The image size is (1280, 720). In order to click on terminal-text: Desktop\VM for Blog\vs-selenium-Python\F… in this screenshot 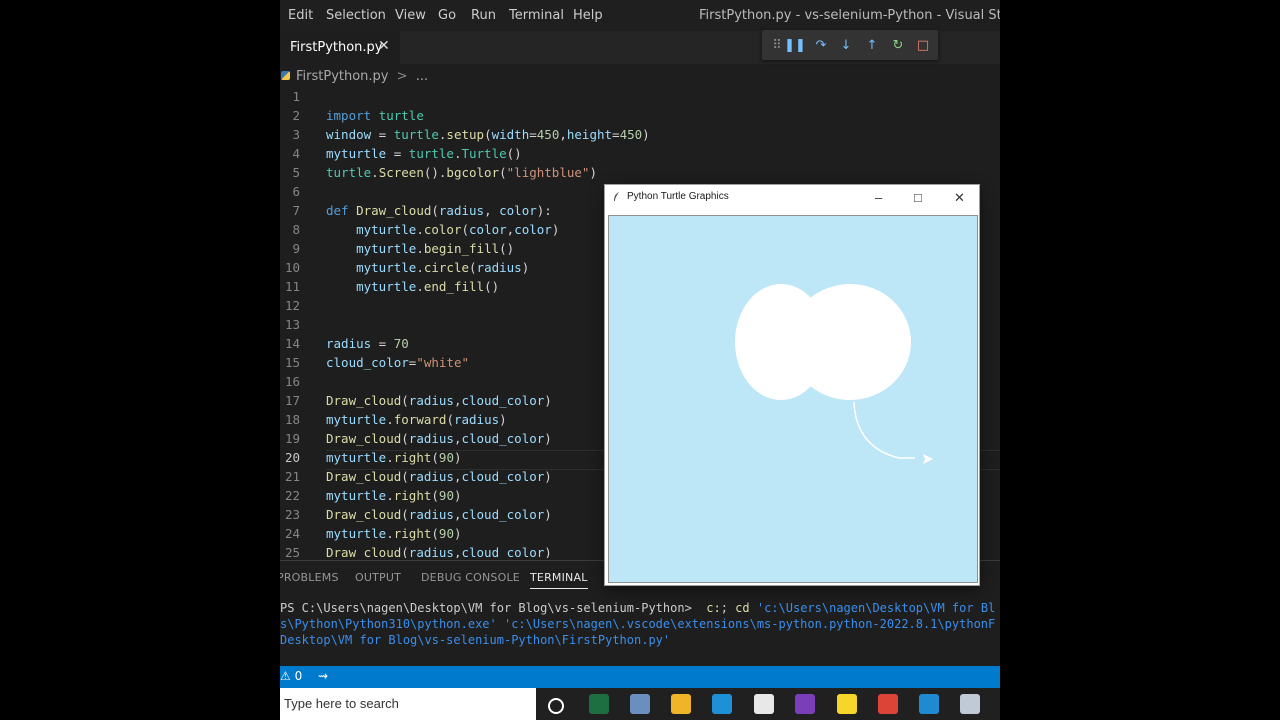, I will do `click(475, 640)`.